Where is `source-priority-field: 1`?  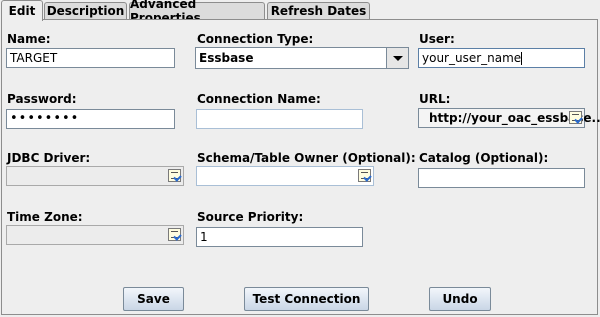 source-priority-field: 1 is located at coordinates (279, 237).